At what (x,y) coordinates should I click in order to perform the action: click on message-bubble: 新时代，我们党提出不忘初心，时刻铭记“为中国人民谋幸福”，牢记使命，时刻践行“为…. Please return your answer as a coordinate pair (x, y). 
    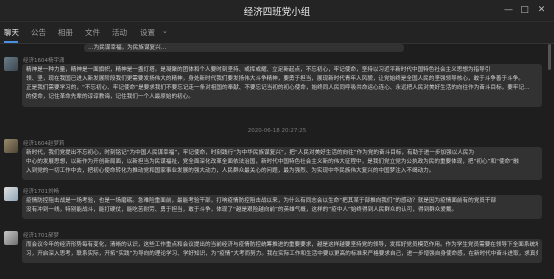
    Looking at the image, I should click on (282, 163).